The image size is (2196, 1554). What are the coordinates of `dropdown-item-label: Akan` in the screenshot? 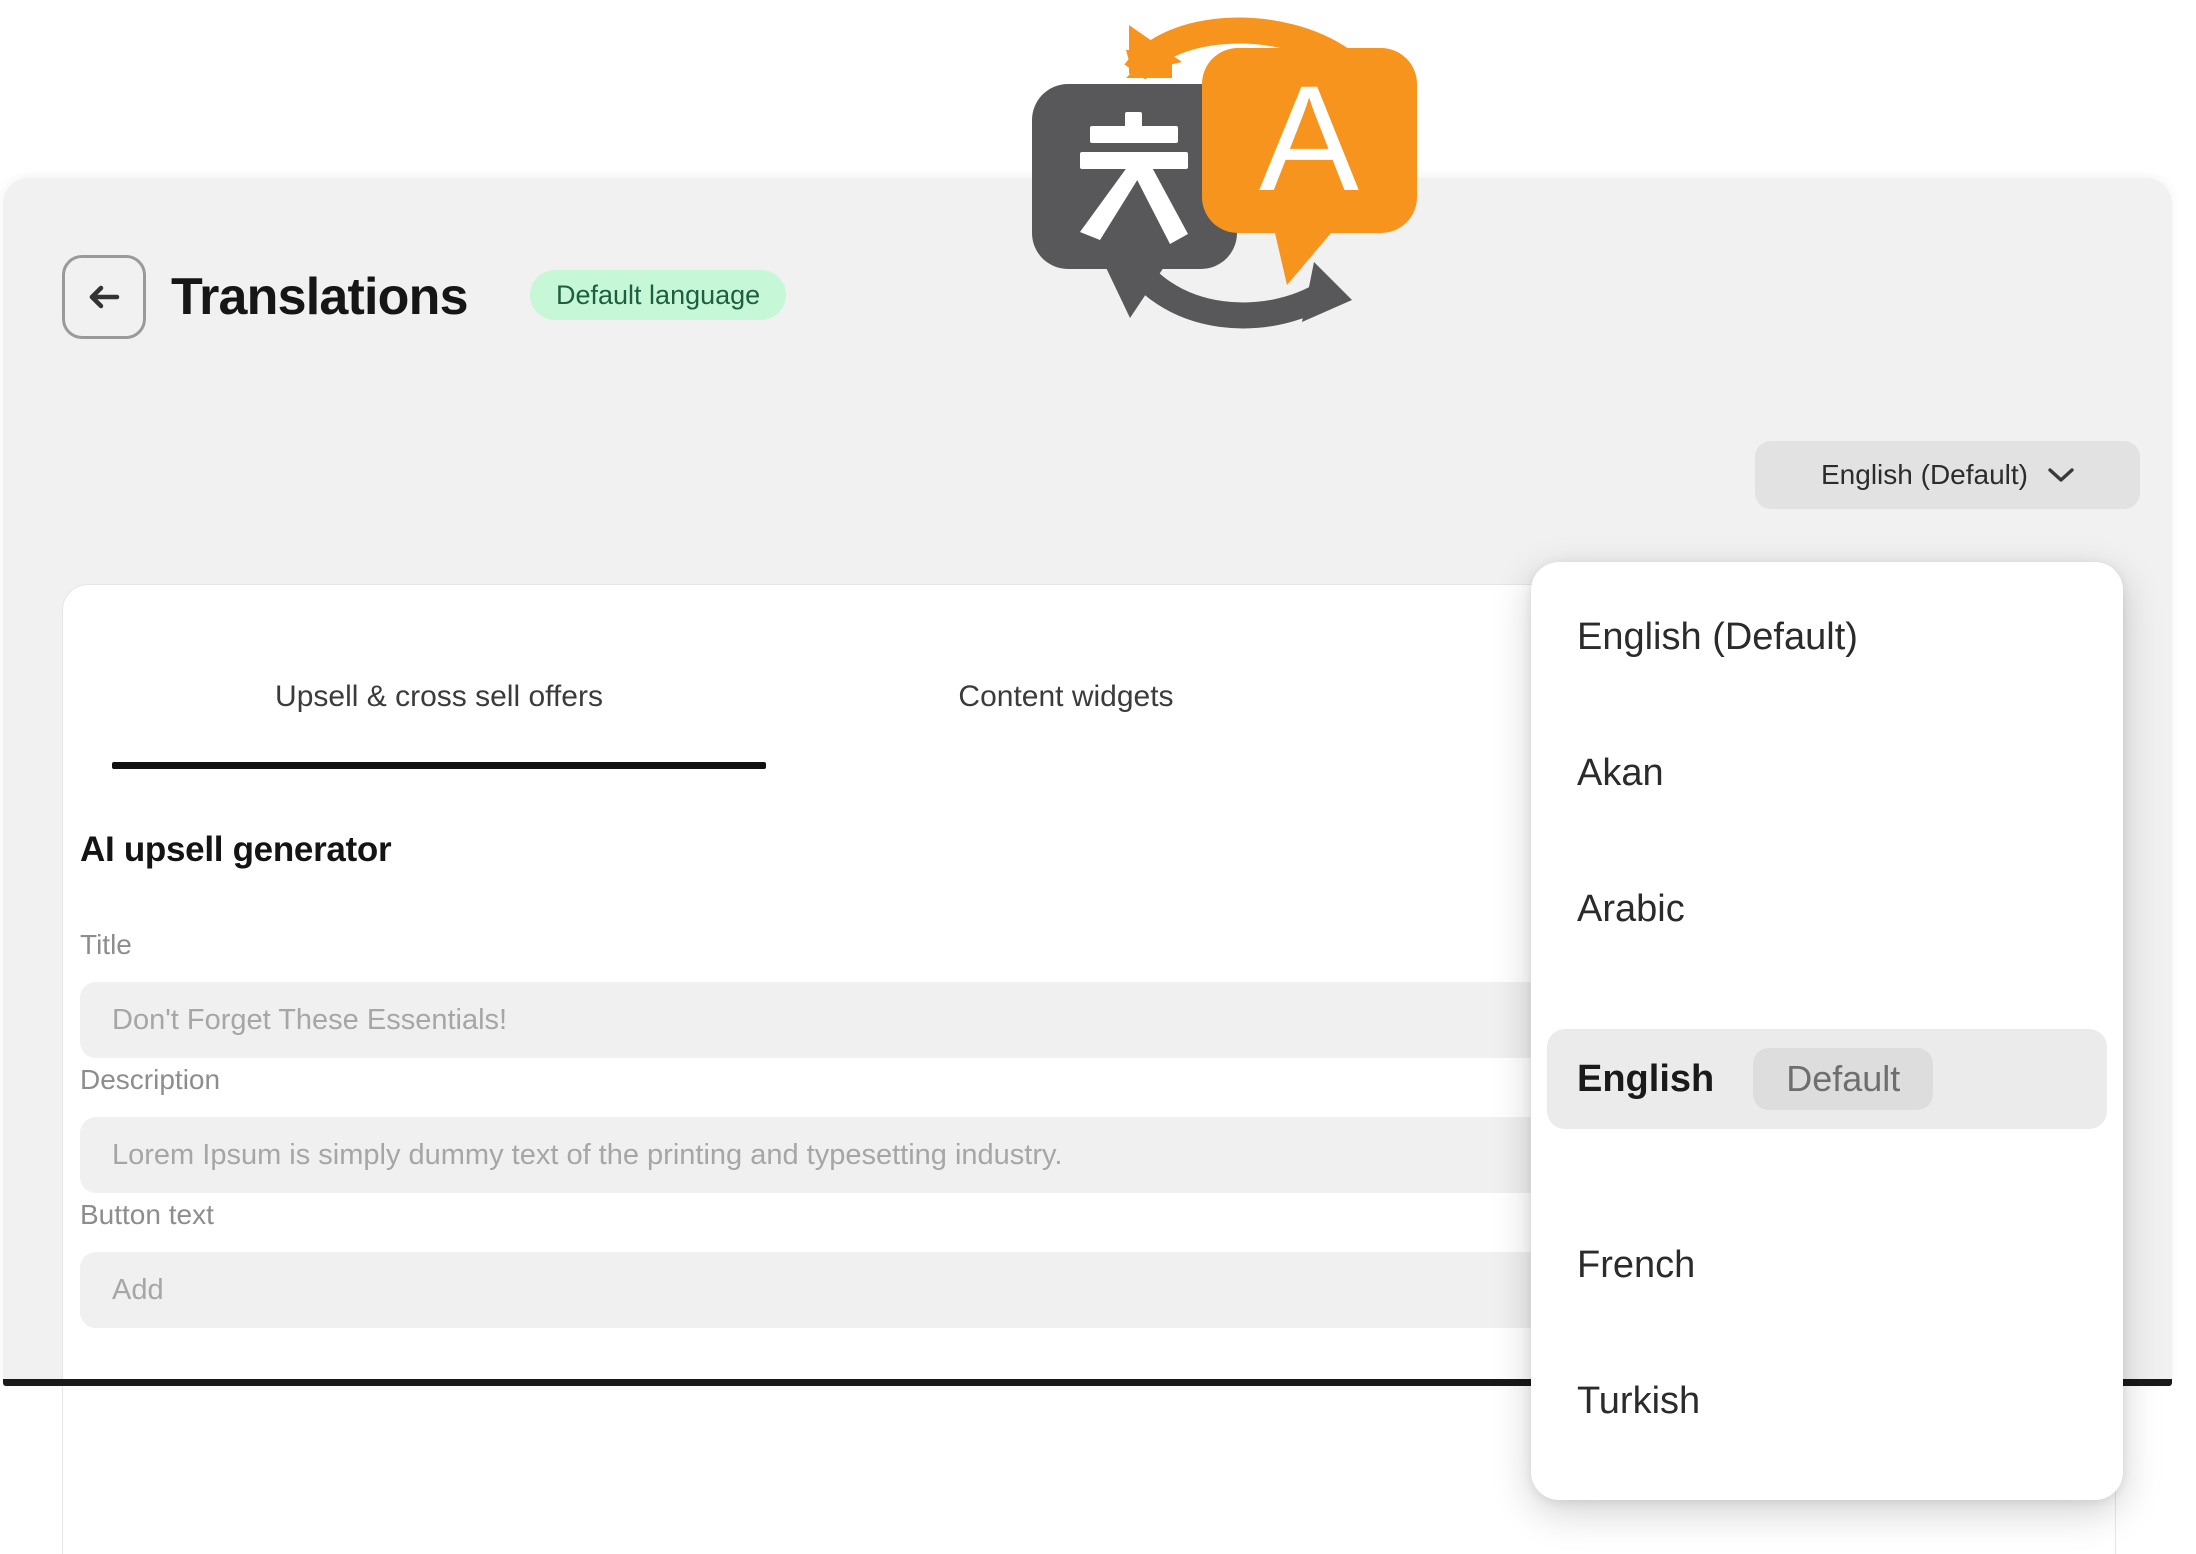 It's located at (1620, 772).